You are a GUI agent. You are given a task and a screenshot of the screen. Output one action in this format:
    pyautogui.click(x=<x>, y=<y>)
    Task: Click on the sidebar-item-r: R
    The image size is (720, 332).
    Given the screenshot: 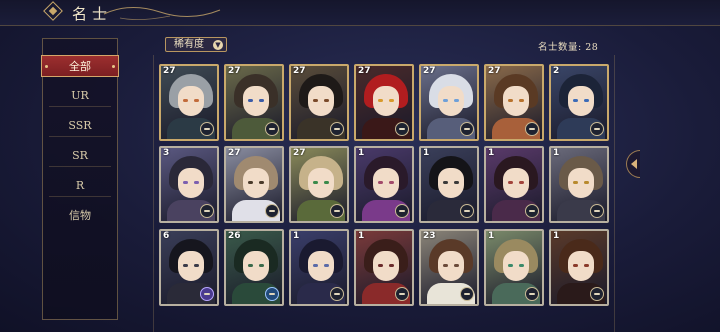 What is the action you would take?
    pyautogui.click(x=80, y=186)
    